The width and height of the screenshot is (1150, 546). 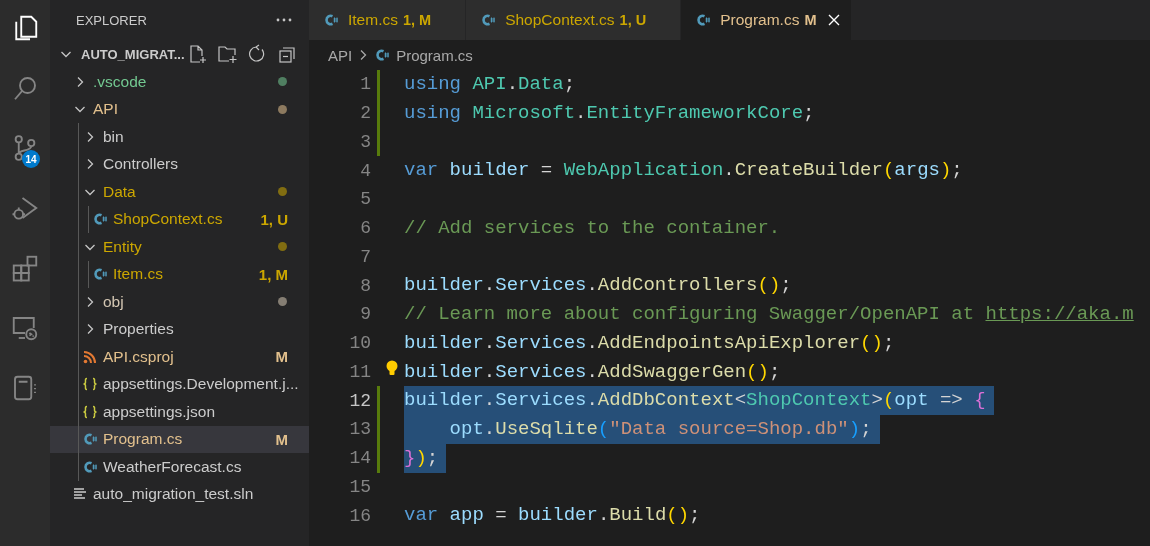 What do you see at coordinates (273, 274) in the screenshot?
I see `git-status: 1, M` at bounding box center [273, 274].